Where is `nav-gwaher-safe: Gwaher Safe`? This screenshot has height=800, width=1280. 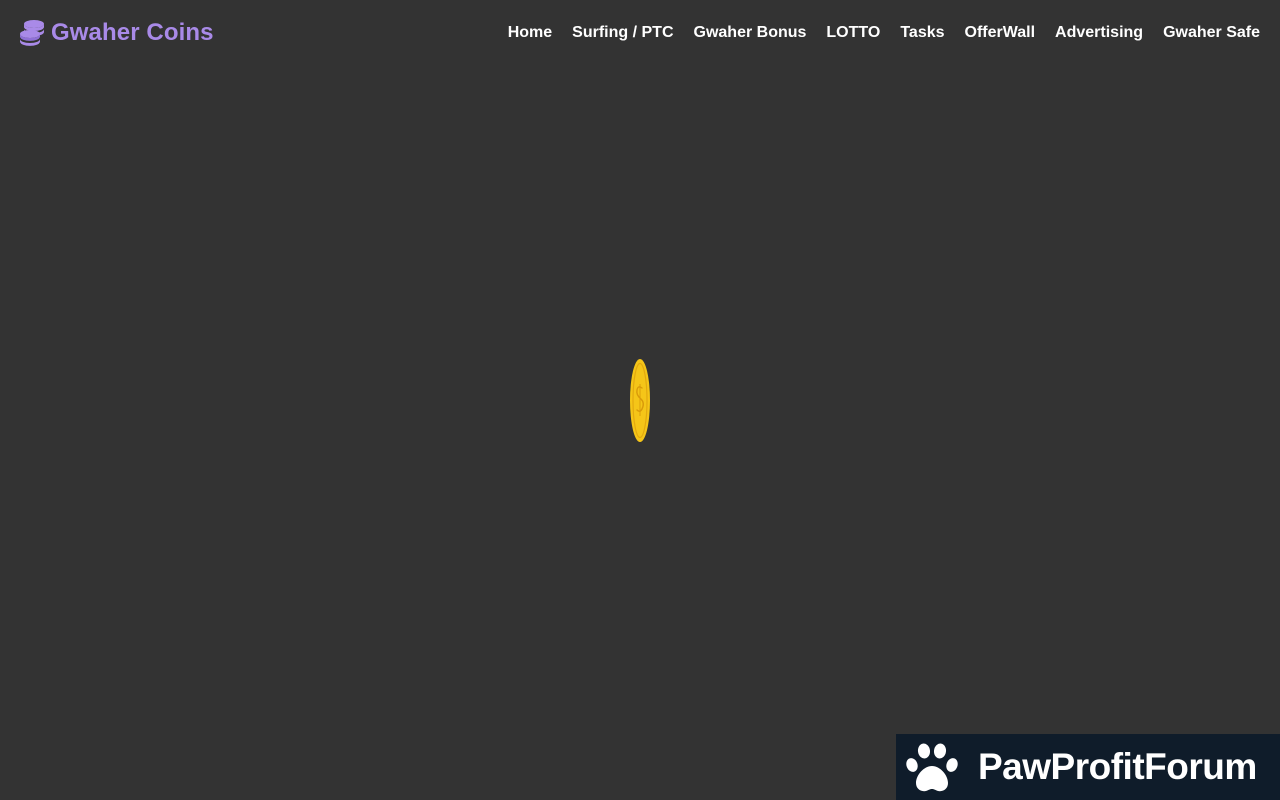
nav-gwaher-safe: Gwaher Safe is located at coordinates (1211, 33).